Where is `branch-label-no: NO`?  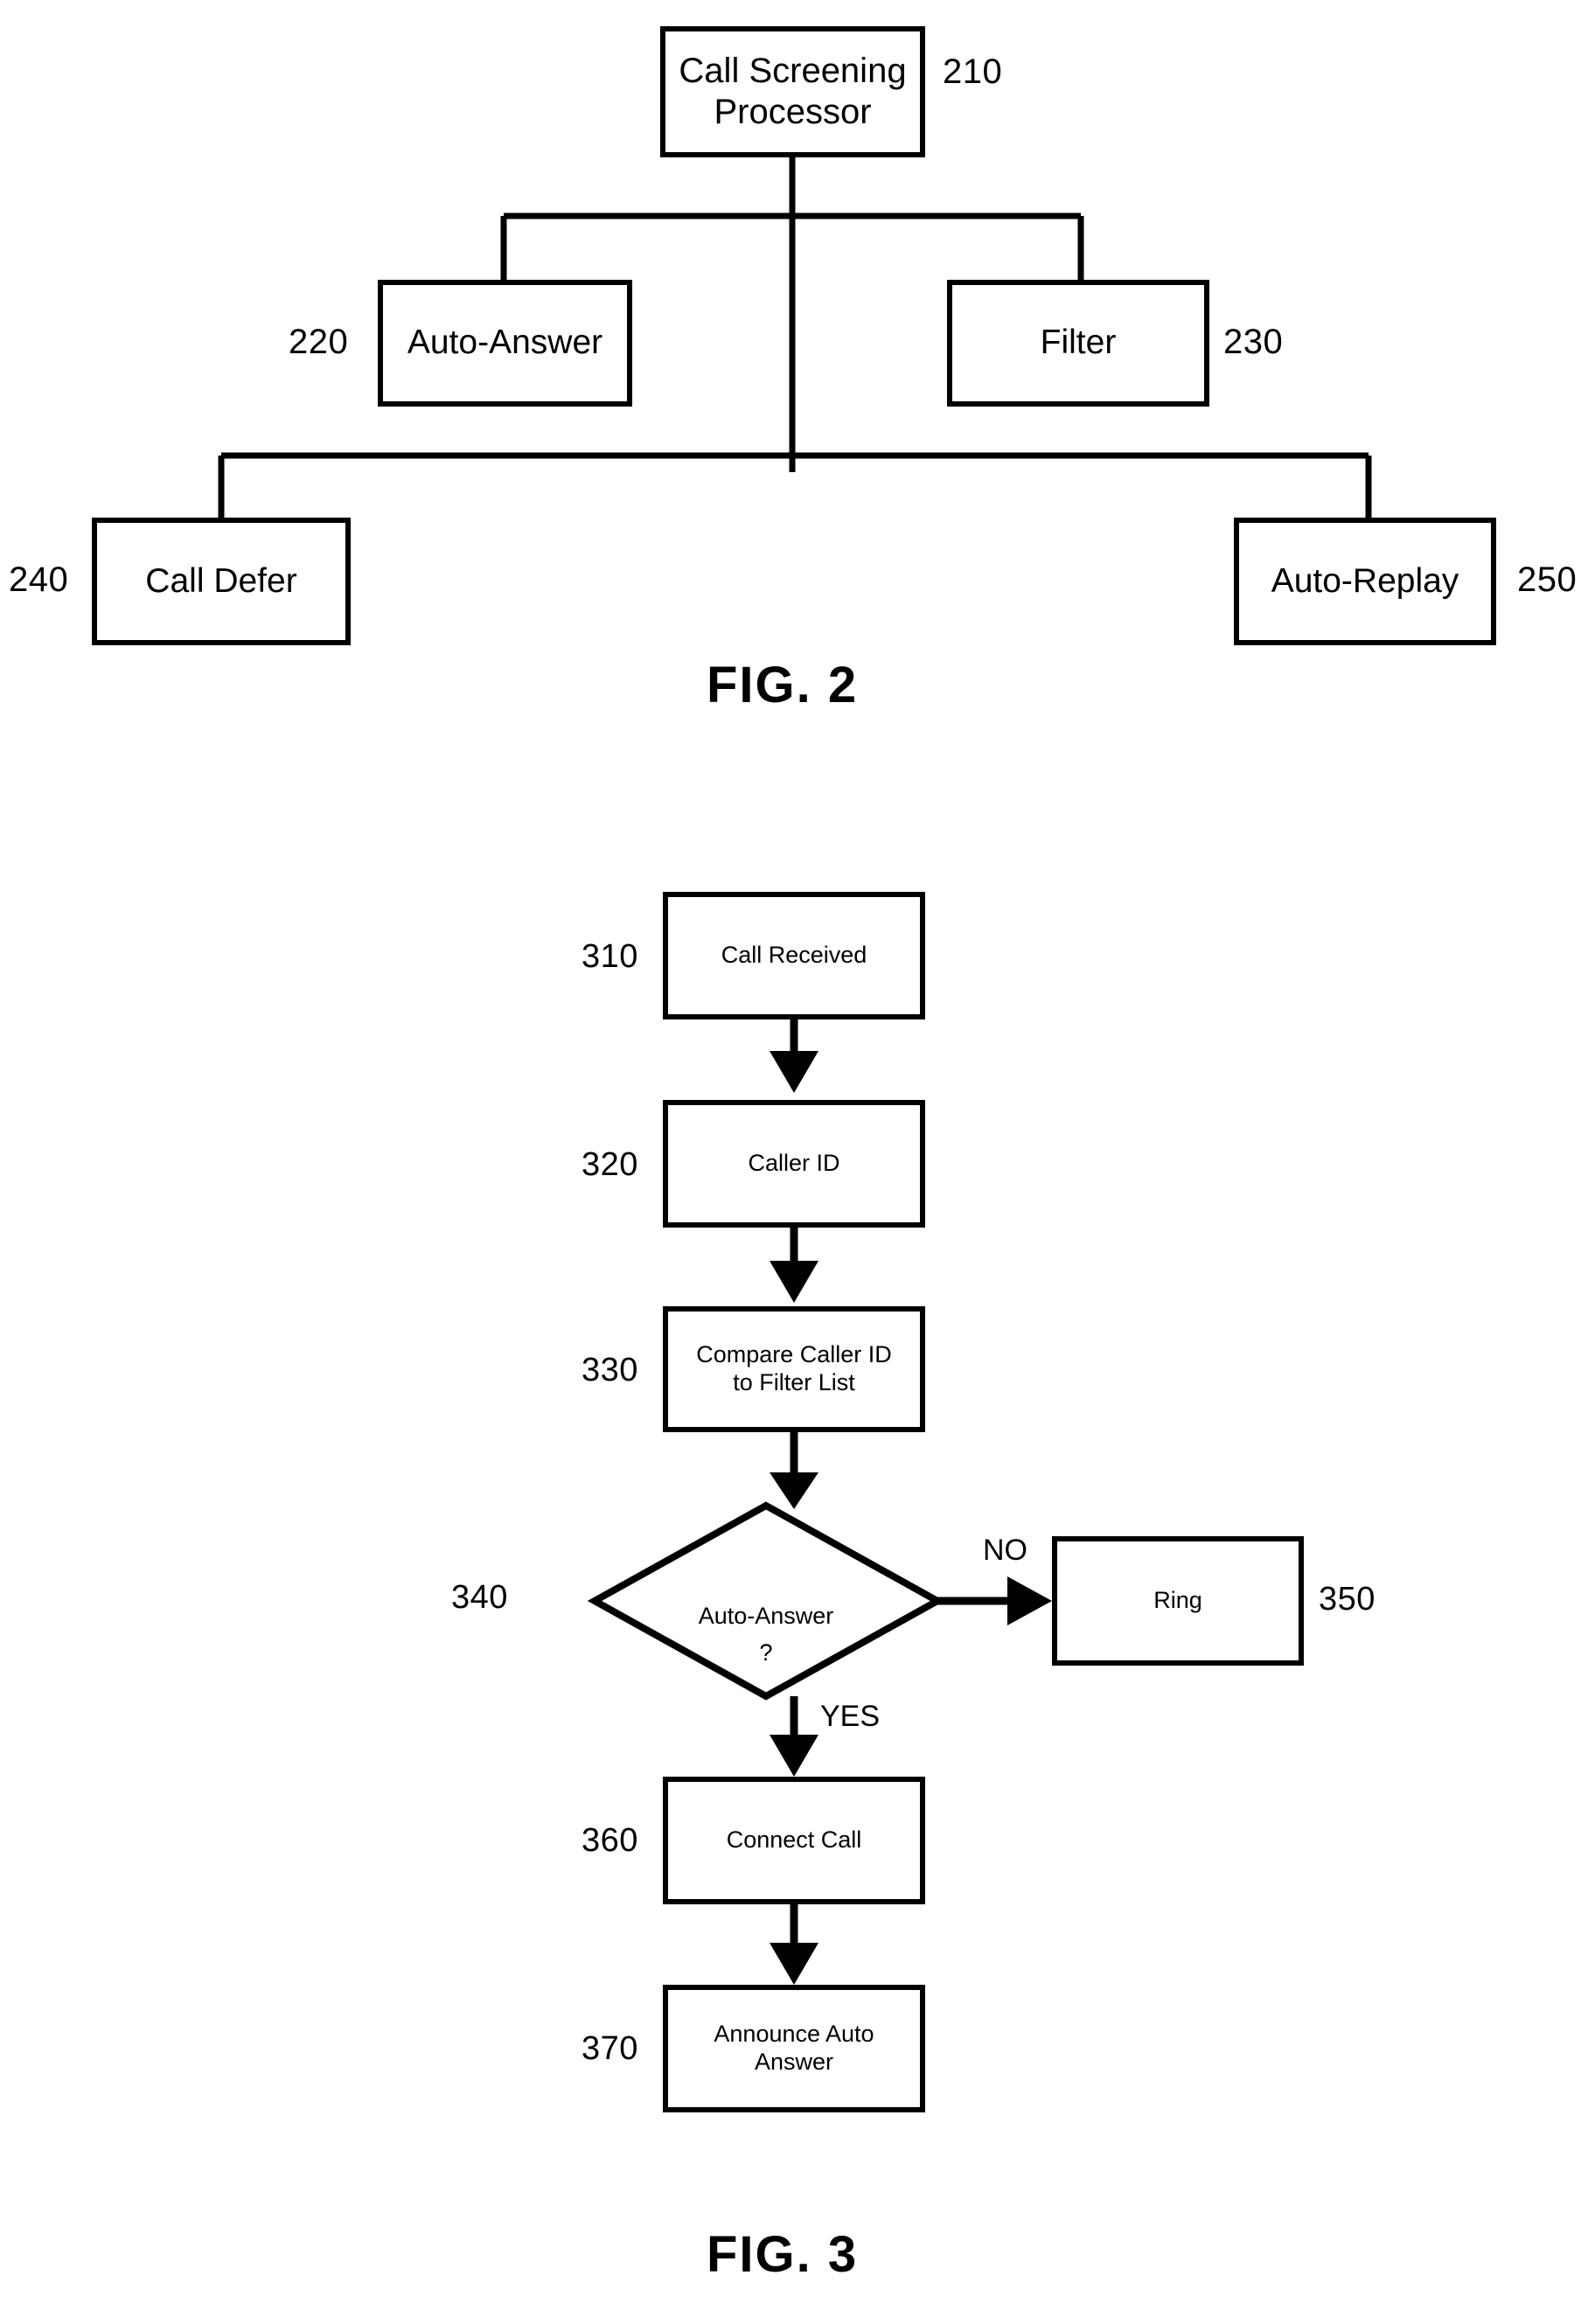 branch-label-no: NO is located at coordinates (1005, 1550).